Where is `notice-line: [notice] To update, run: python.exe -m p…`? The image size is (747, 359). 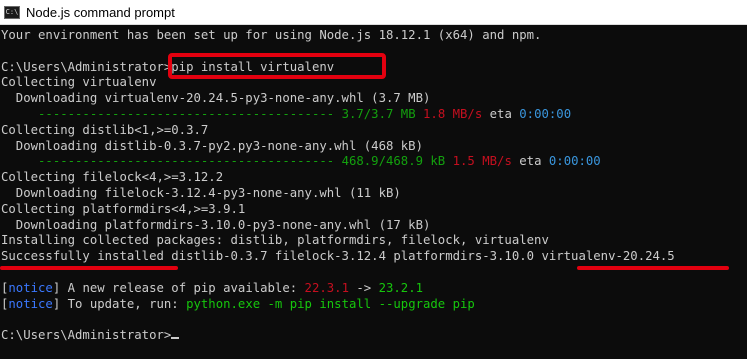 notice-line: [notice] To update, run: python.exe -m p… is located at coordinates (238, 303).